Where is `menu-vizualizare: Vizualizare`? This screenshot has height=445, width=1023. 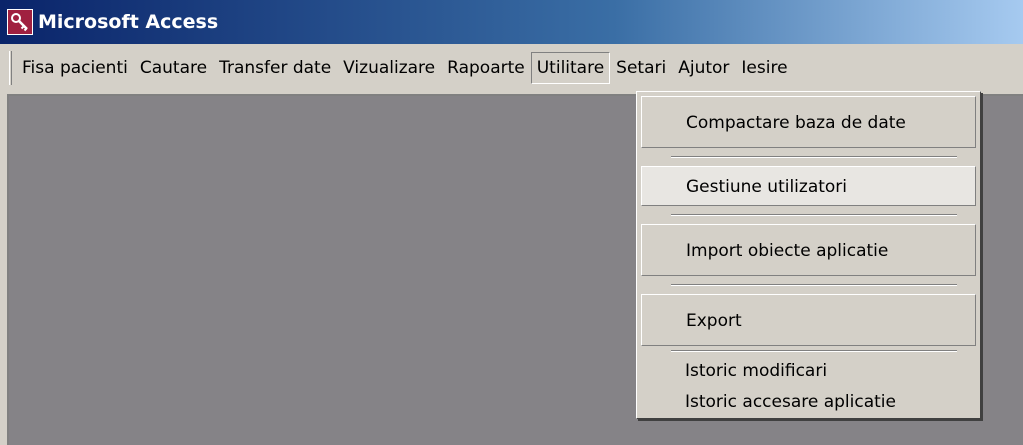 menu-vizualizare: Vizualizare is located at coordinates (389, 68).